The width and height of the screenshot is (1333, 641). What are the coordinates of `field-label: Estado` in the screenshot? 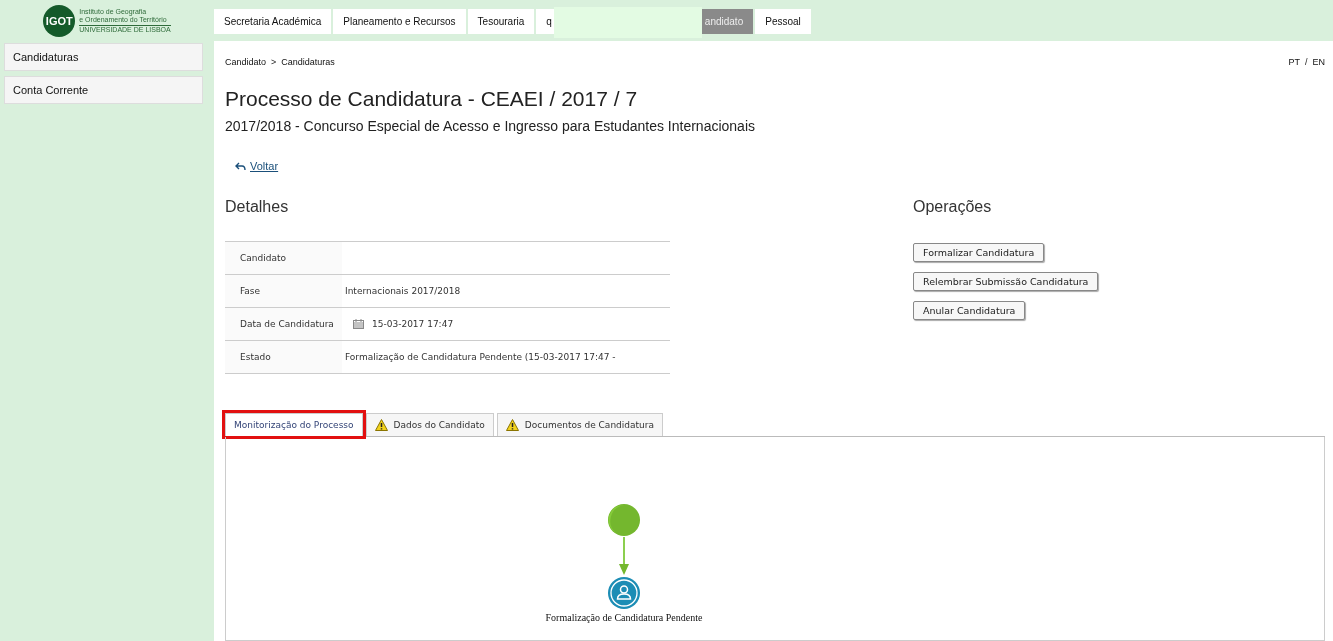 It's located at (283, 357).